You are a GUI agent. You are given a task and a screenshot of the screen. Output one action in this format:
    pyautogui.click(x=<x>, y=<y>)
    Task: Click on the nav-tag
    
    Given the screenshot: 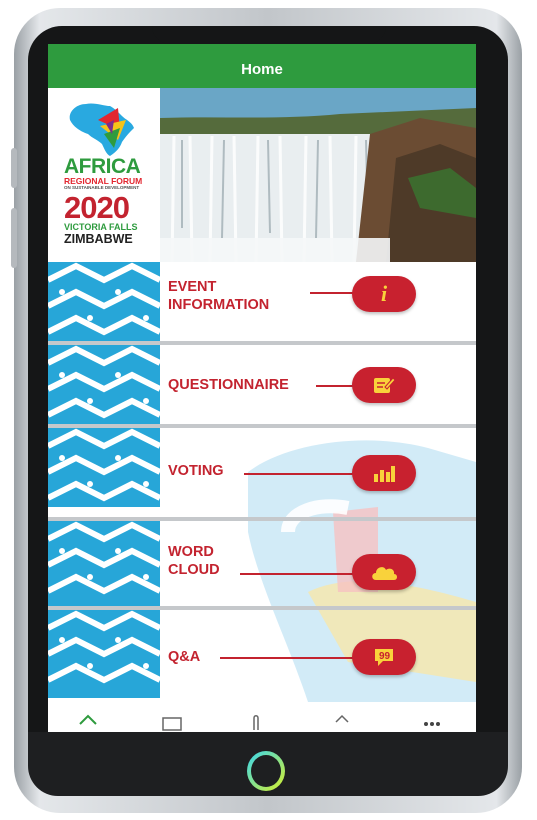 What is the action you would take?
    pyautogui.click(x=342, y=722)
    